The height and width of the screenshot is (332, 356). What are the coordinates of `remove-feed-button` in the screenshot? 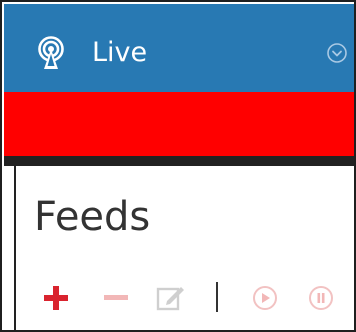 It's located at (116, 298).